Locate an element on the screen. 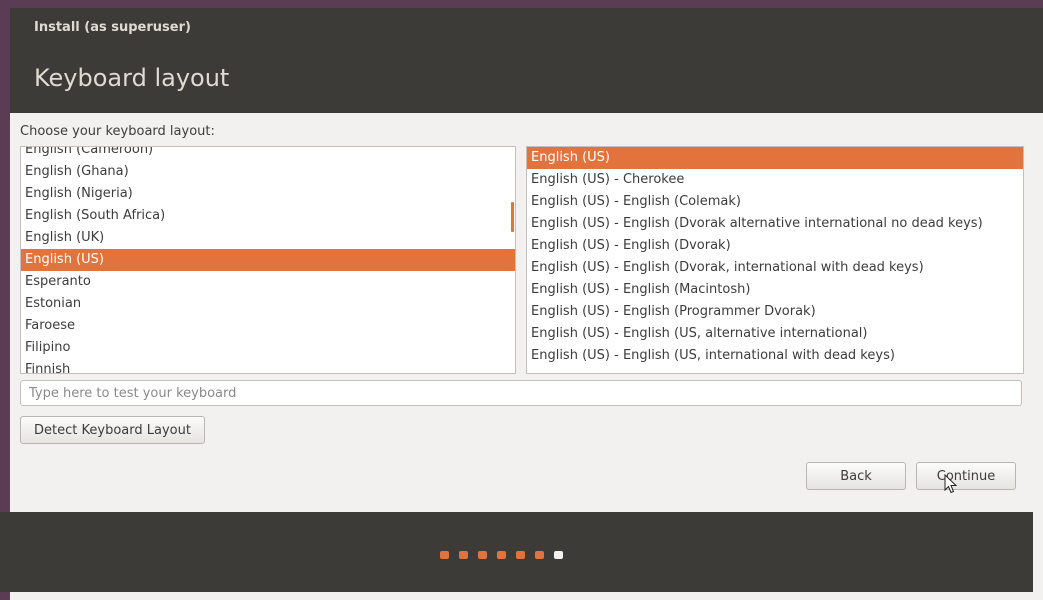 This screenshot has width=1043, height=600. language-list-item: Esperanto is located at coordinates (268, 282).